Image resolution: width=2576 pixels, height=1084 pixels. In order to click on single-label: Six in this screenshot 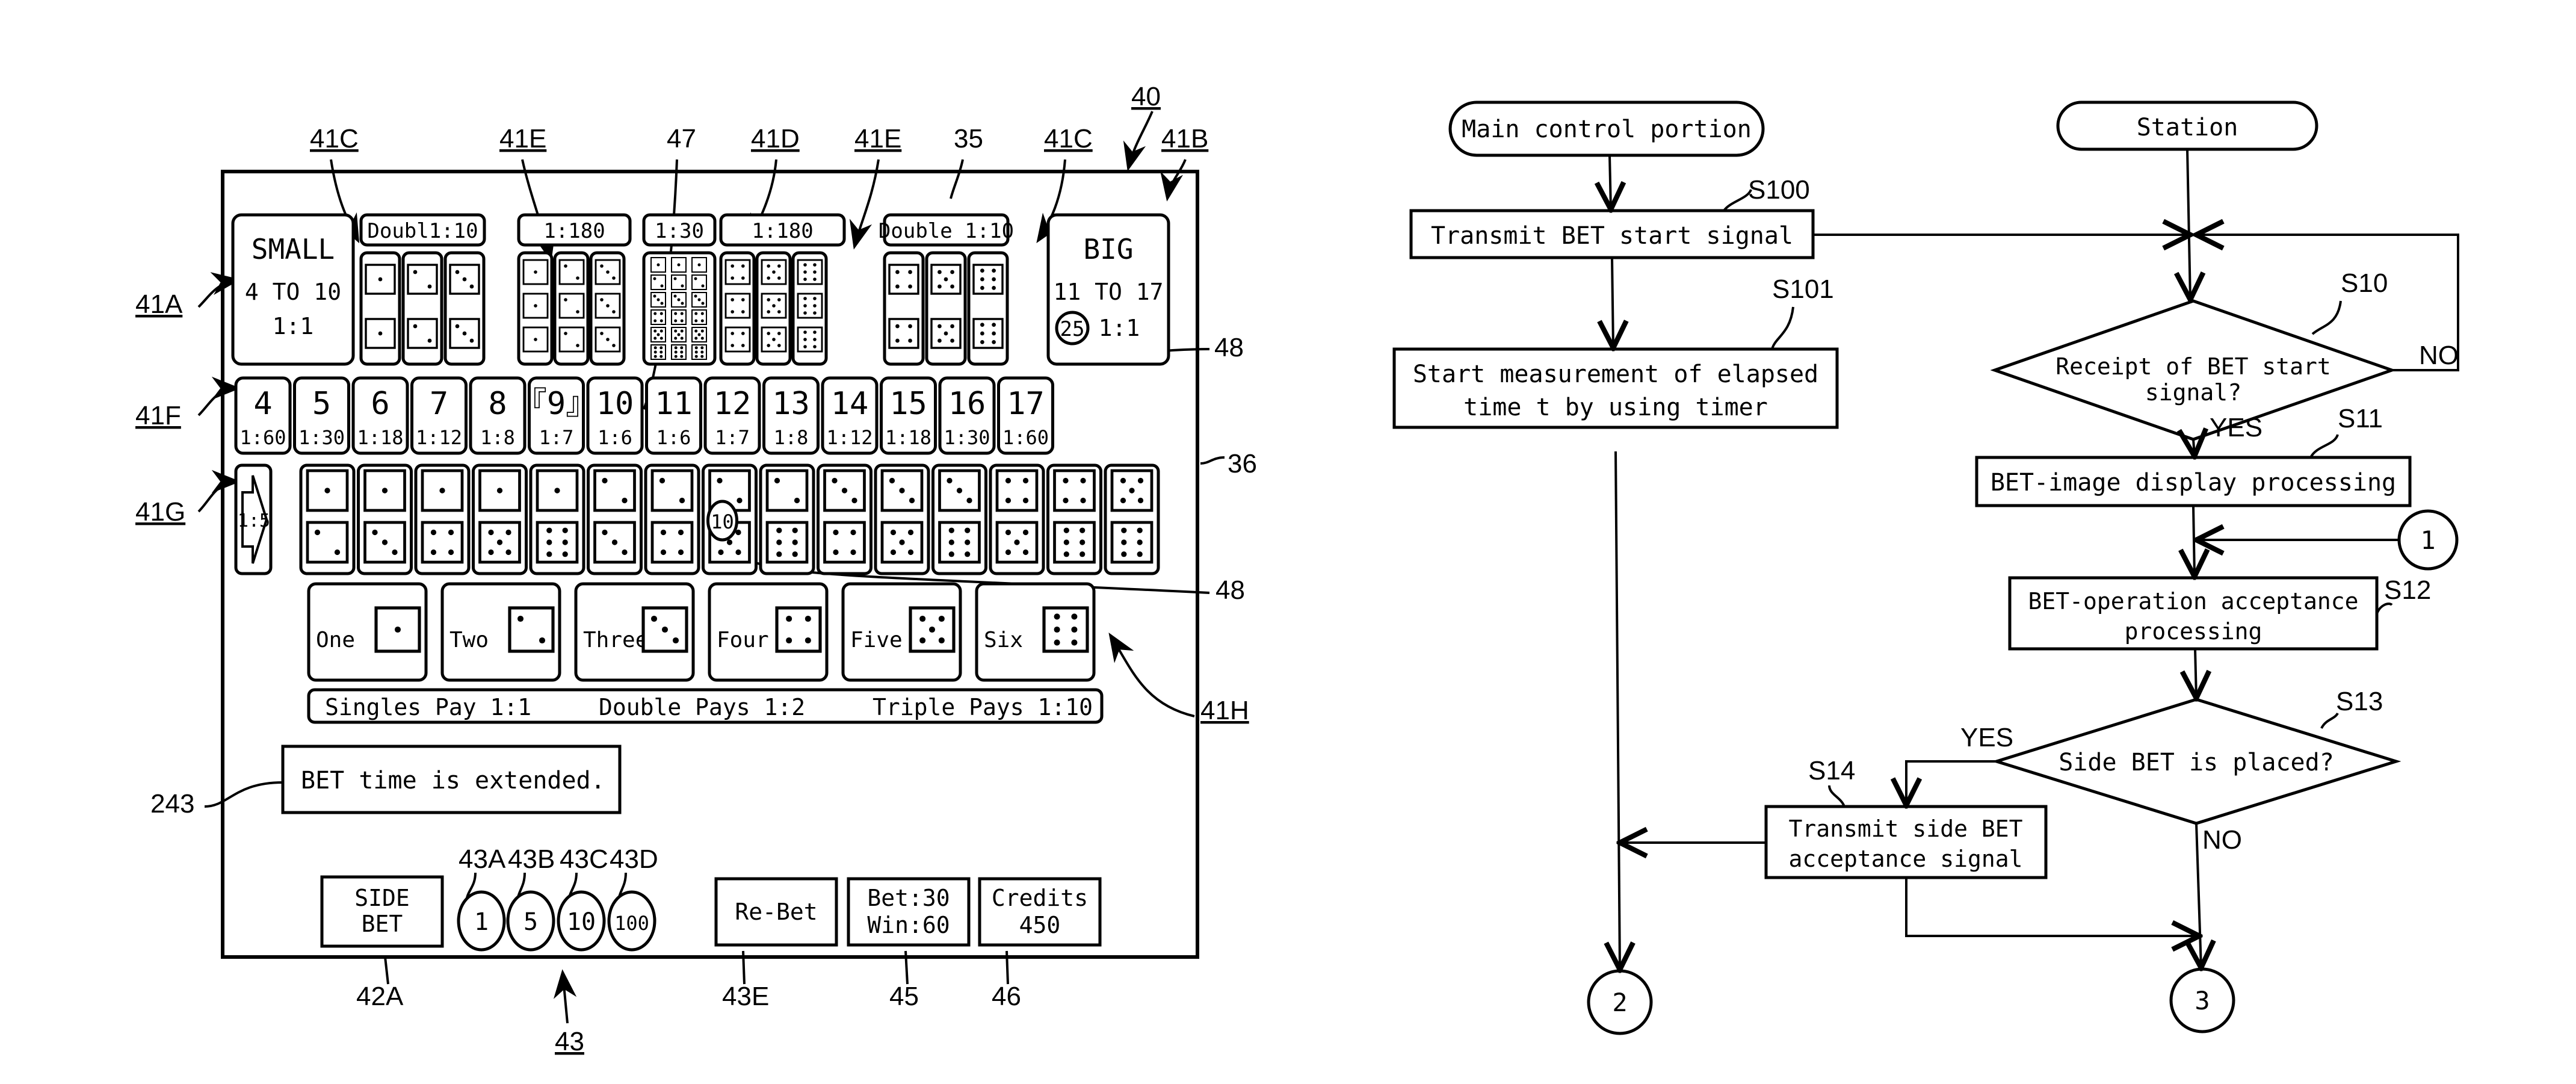, I will do `click(1003, 640)`.